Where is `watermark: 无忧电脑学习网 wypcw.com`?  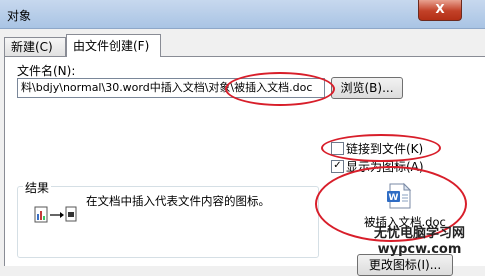 watermark: 无忧电脑学习网 wypcw.com is located at coordinates (419, 242).